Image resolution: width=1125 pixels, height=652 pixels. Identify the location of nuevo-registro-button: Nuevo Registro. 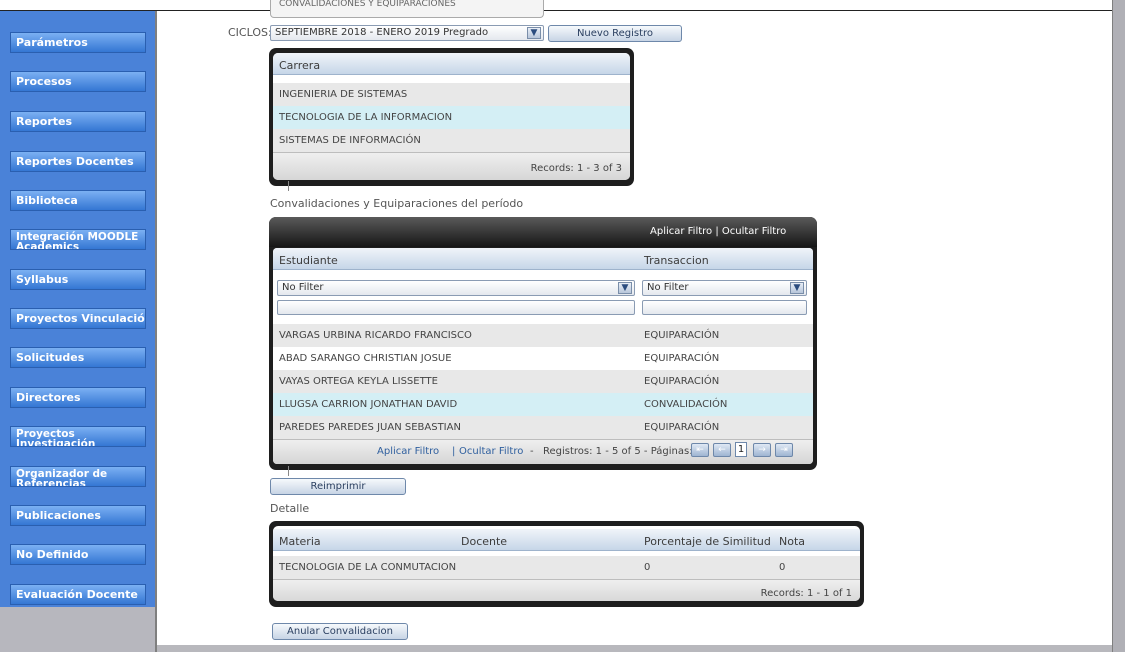
(615, 33).